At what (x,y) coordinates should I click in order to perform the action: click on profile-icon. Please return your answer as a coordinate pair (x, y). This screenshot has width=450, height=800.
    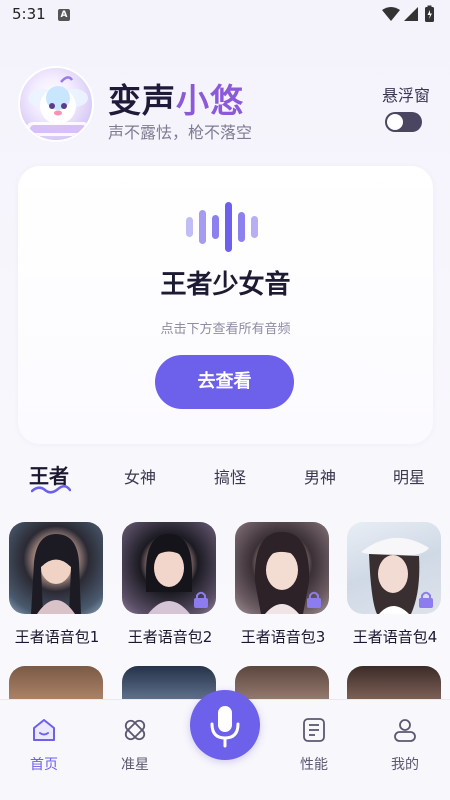
    Looking at the image, I should click on (405, 730).